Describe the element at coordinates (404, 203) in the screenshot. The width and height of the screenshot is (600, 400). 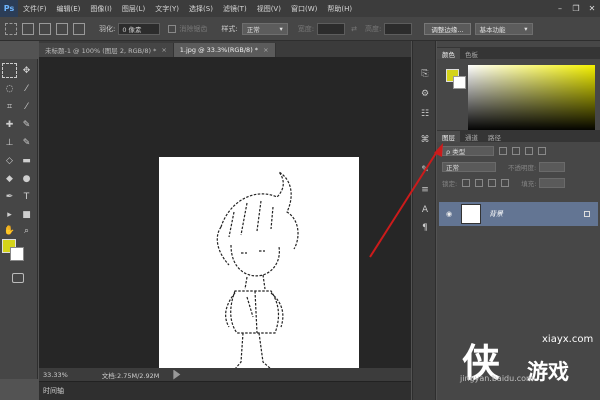
I see `arrow-shaft` at that location.